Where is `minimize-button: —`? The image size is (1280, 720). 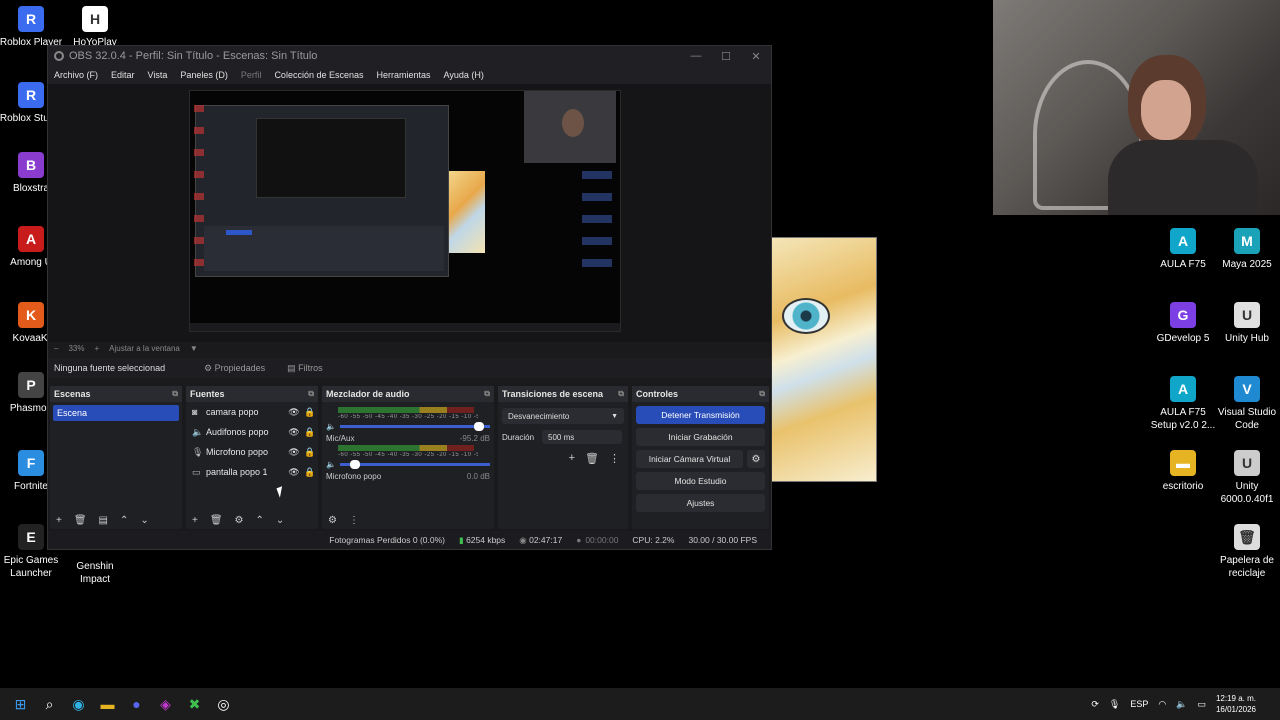 minimize-button: — is located at coordinates (696, 56).